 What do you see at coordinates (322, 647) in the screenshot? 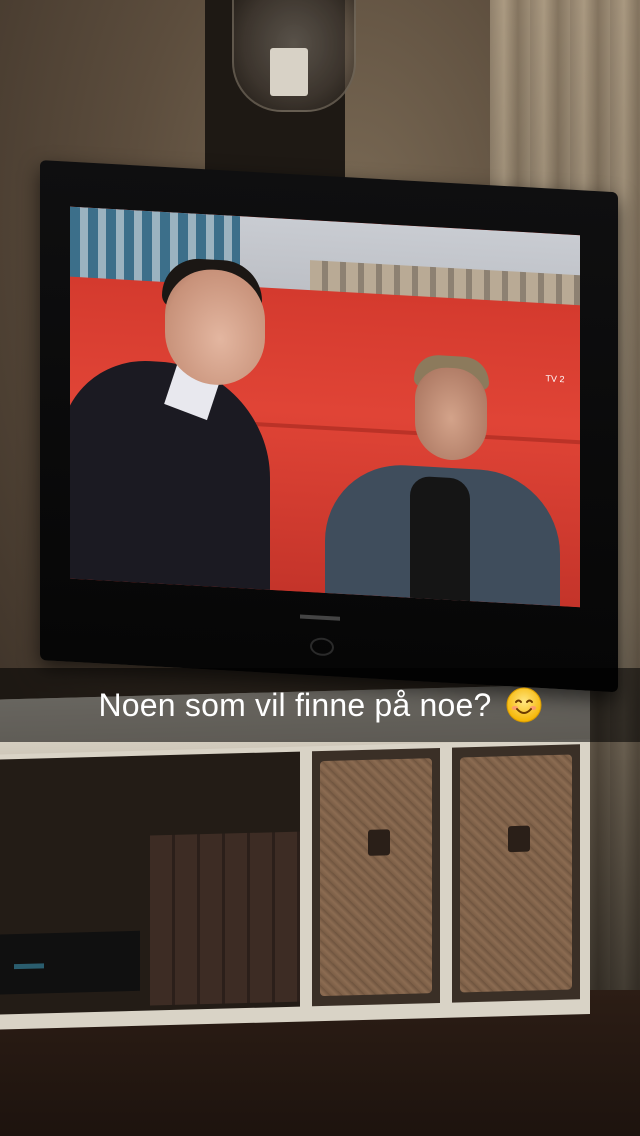
I see `tv-power-indicator` at bounding box center [322, 647].